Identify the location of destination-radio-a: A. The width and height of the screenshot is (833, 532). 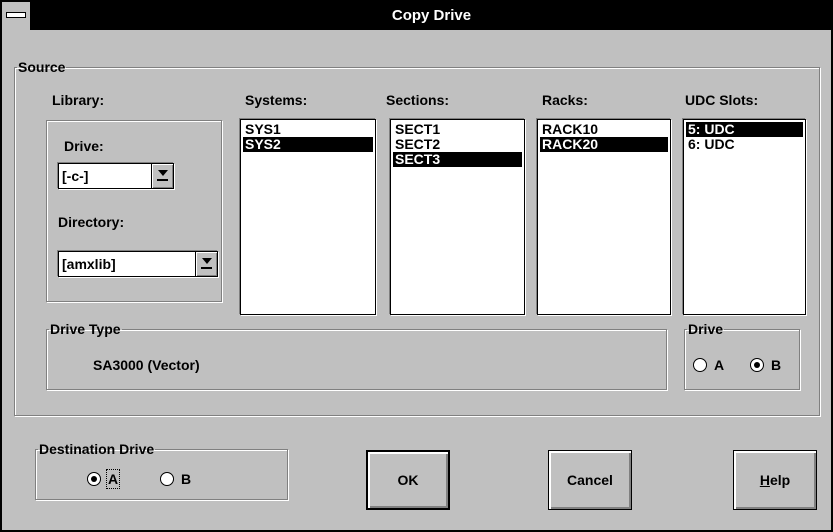
(104, 479).